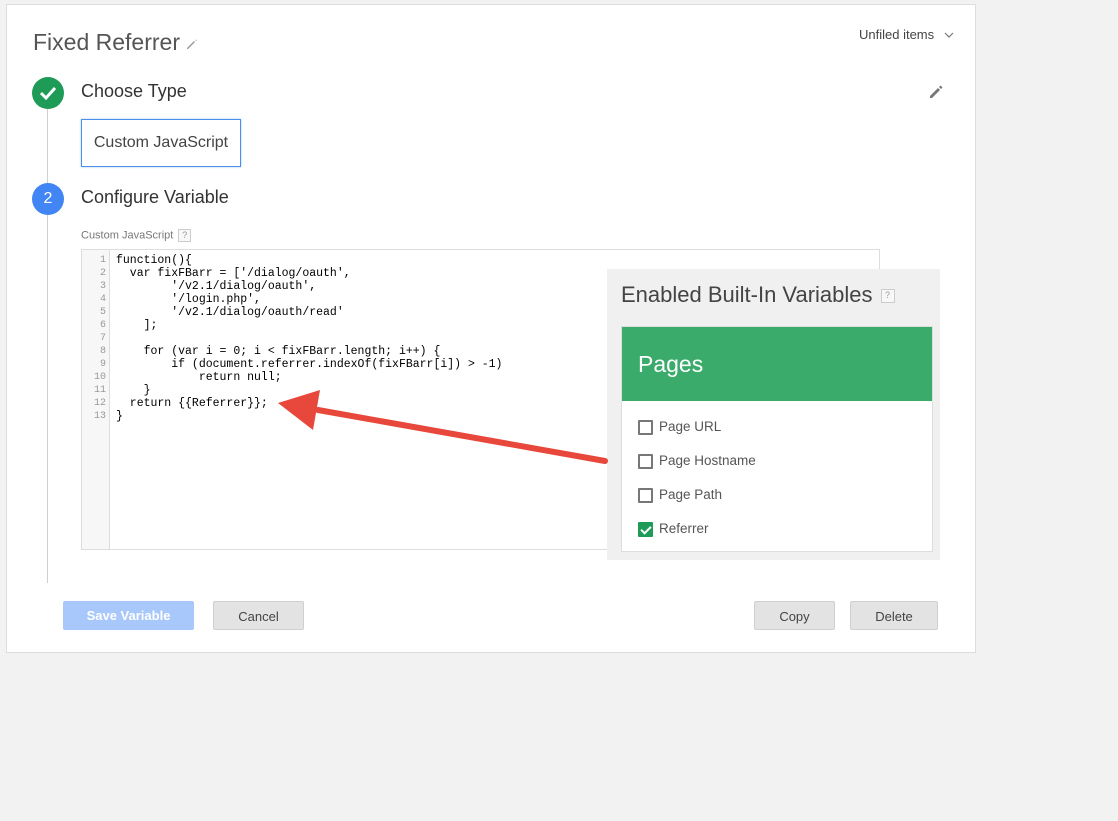  Describe the element at coordinates (690, 426) in the screenshot. I see `checkbox-label: Page URL` at that location.